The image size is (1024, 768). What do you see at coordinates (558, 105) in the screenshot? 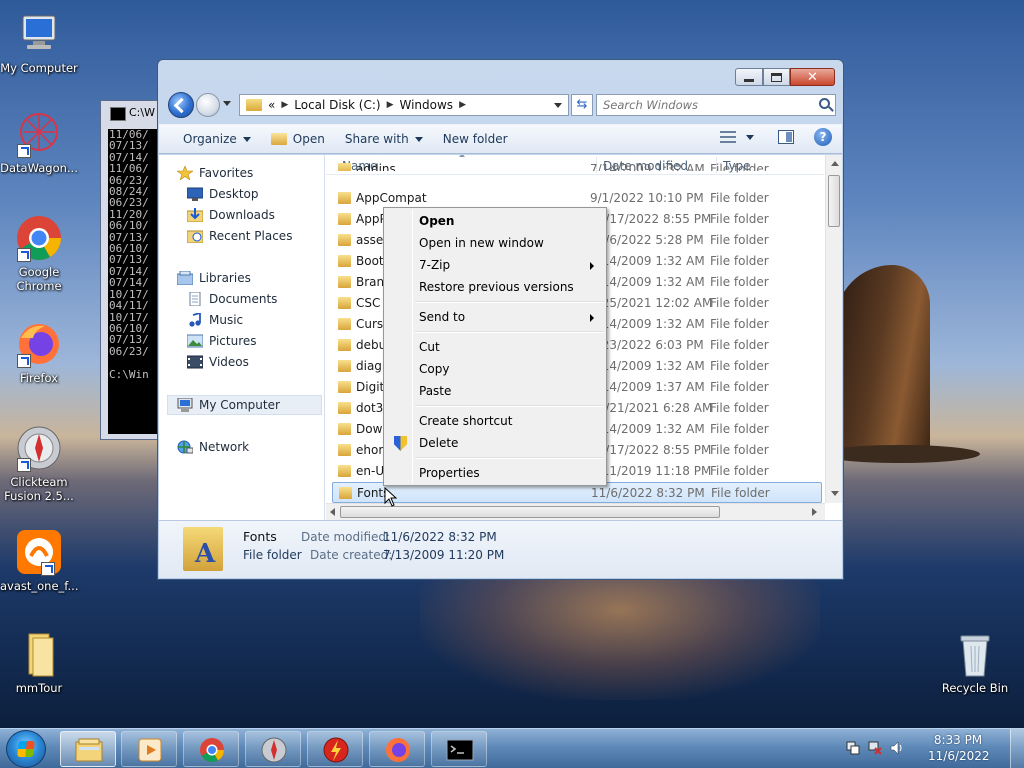
I see `address-dropdown-icon` at bounding box center [558, 105].